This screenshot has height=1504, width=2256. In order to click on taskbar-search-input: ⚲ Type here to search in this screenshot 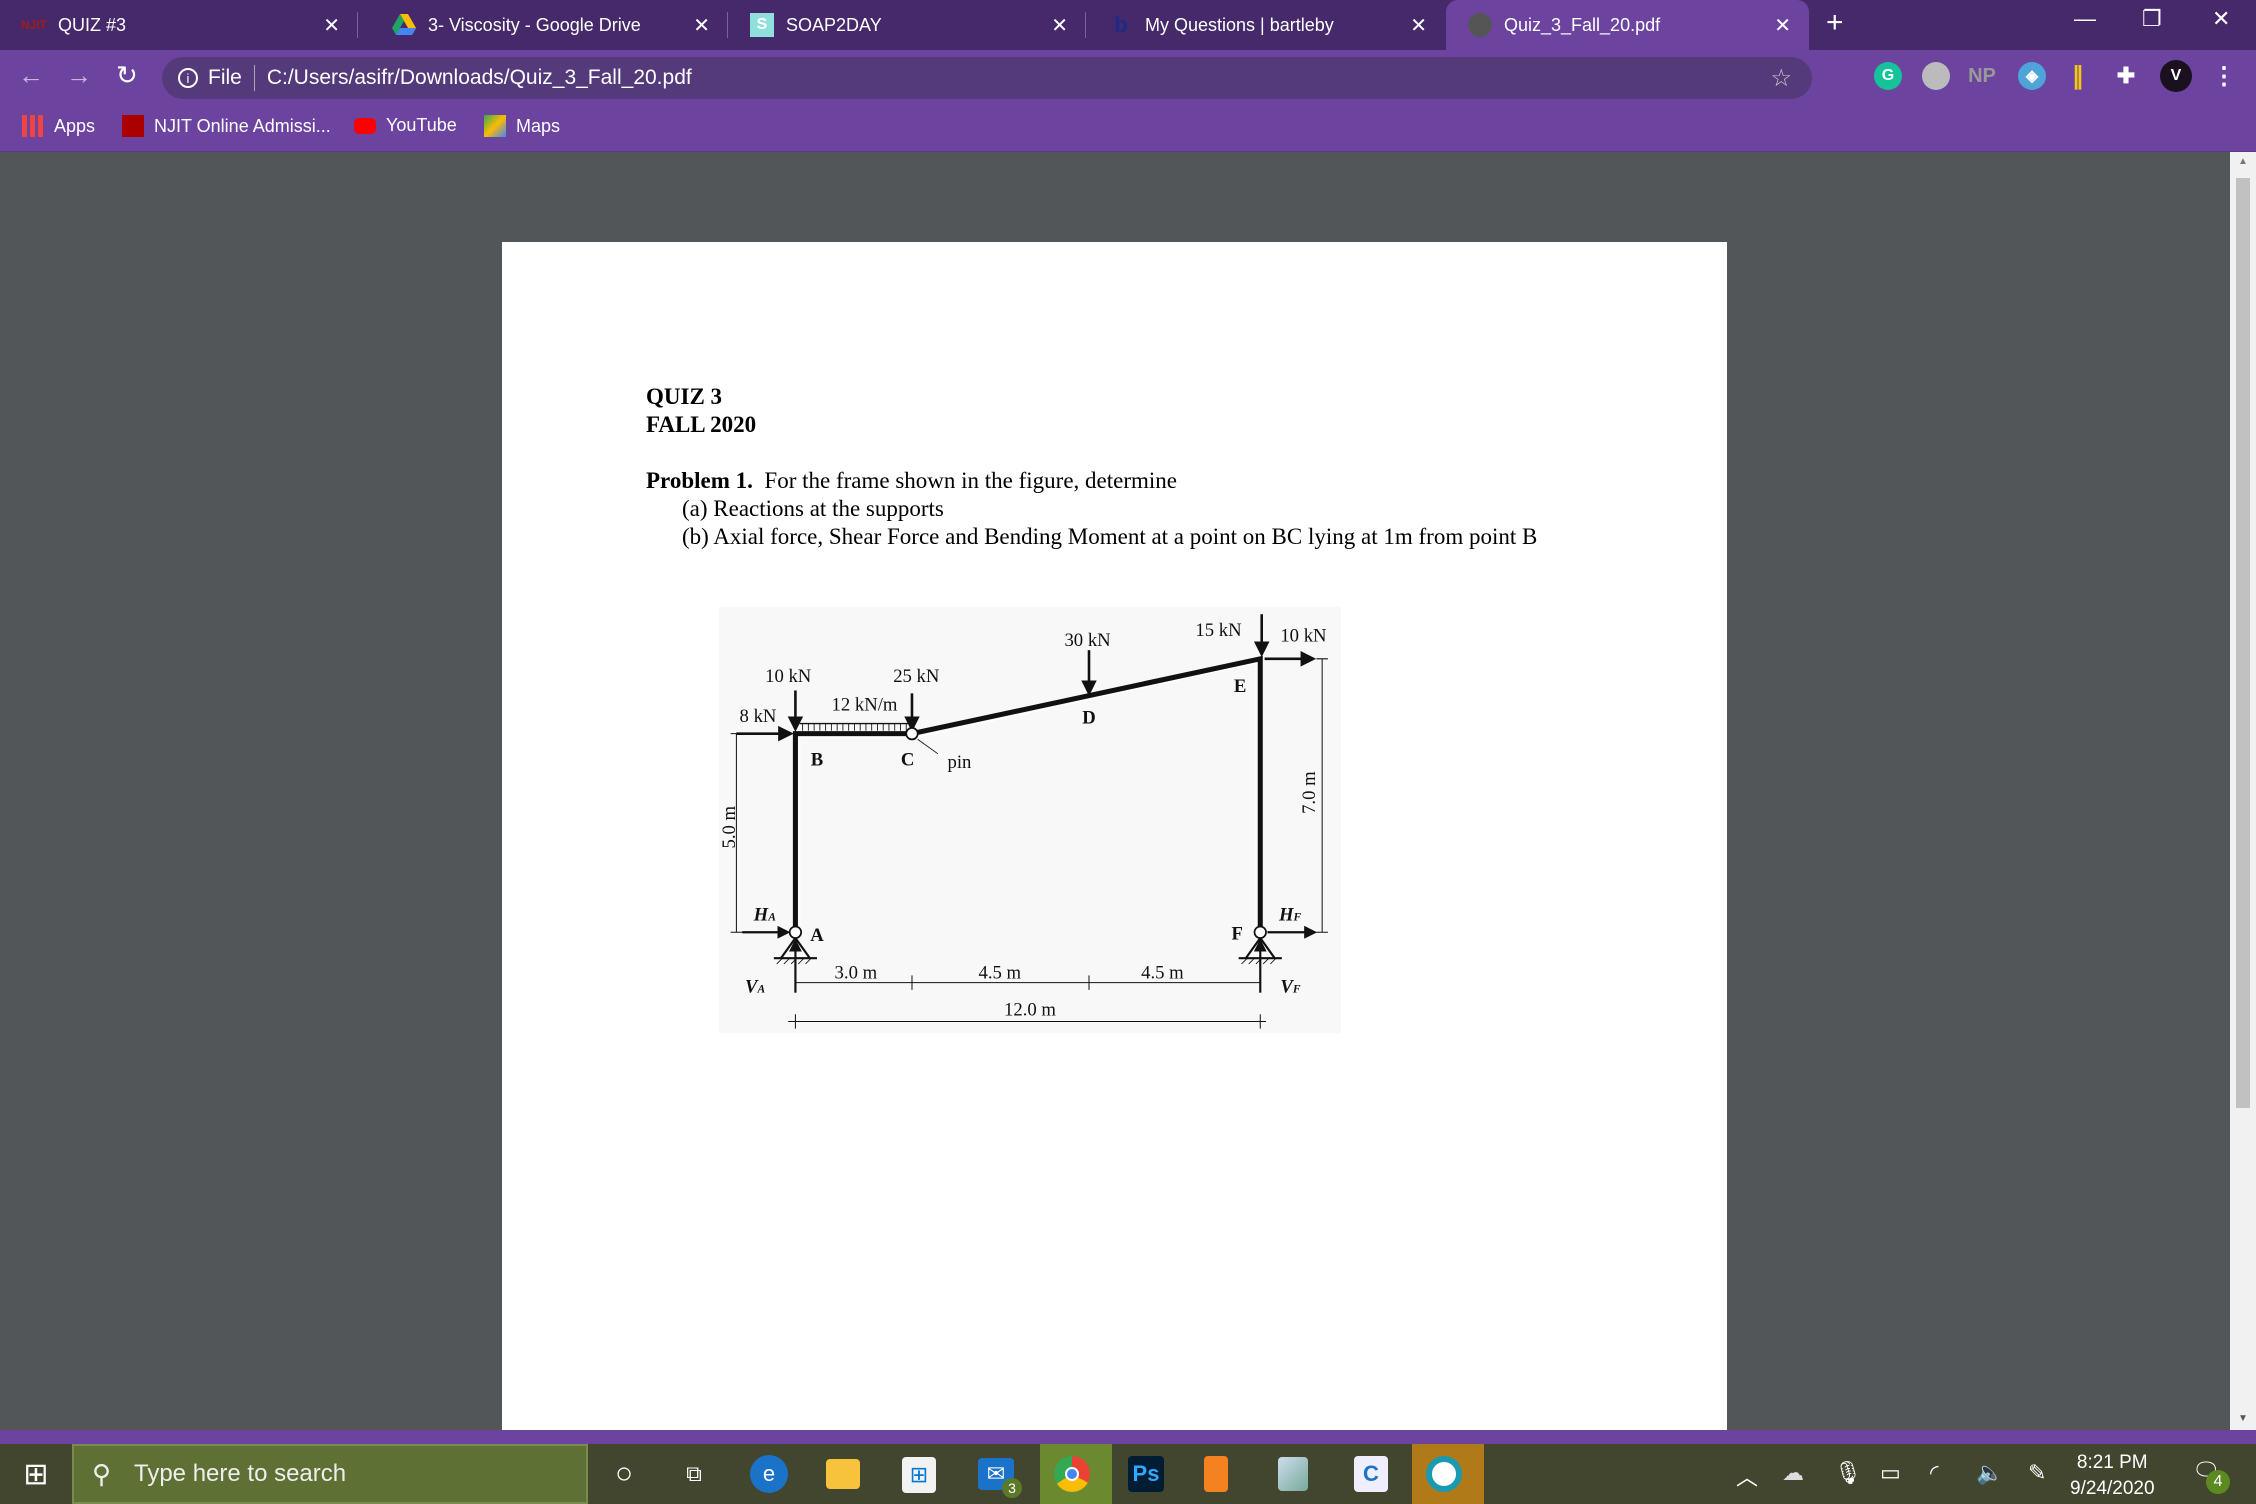, I will do `click(330, 1474)`.